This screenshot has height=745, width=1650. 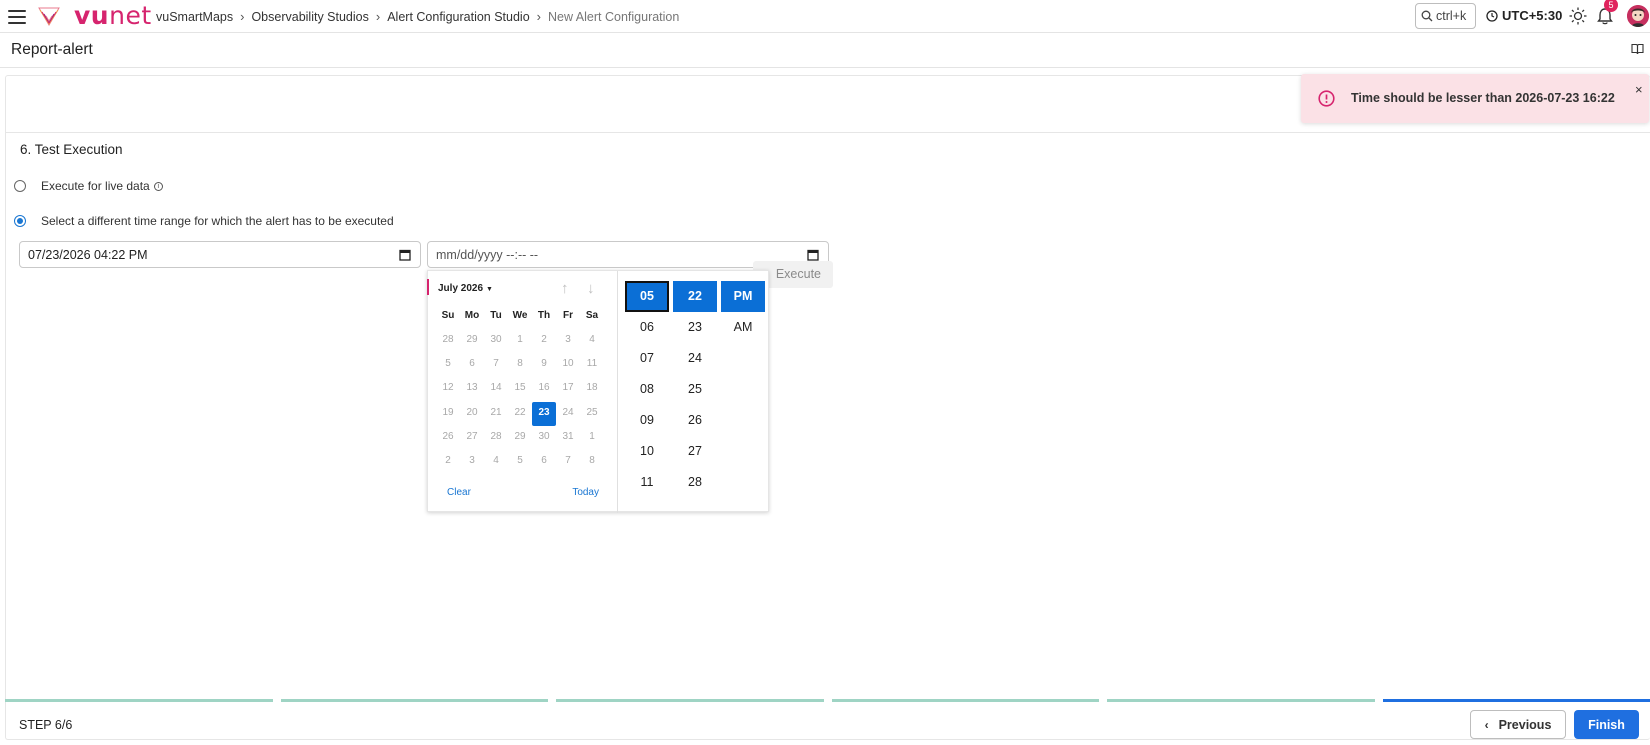 I want to click on previous-button: ‹ Previous, so click(x=1518, y=724).